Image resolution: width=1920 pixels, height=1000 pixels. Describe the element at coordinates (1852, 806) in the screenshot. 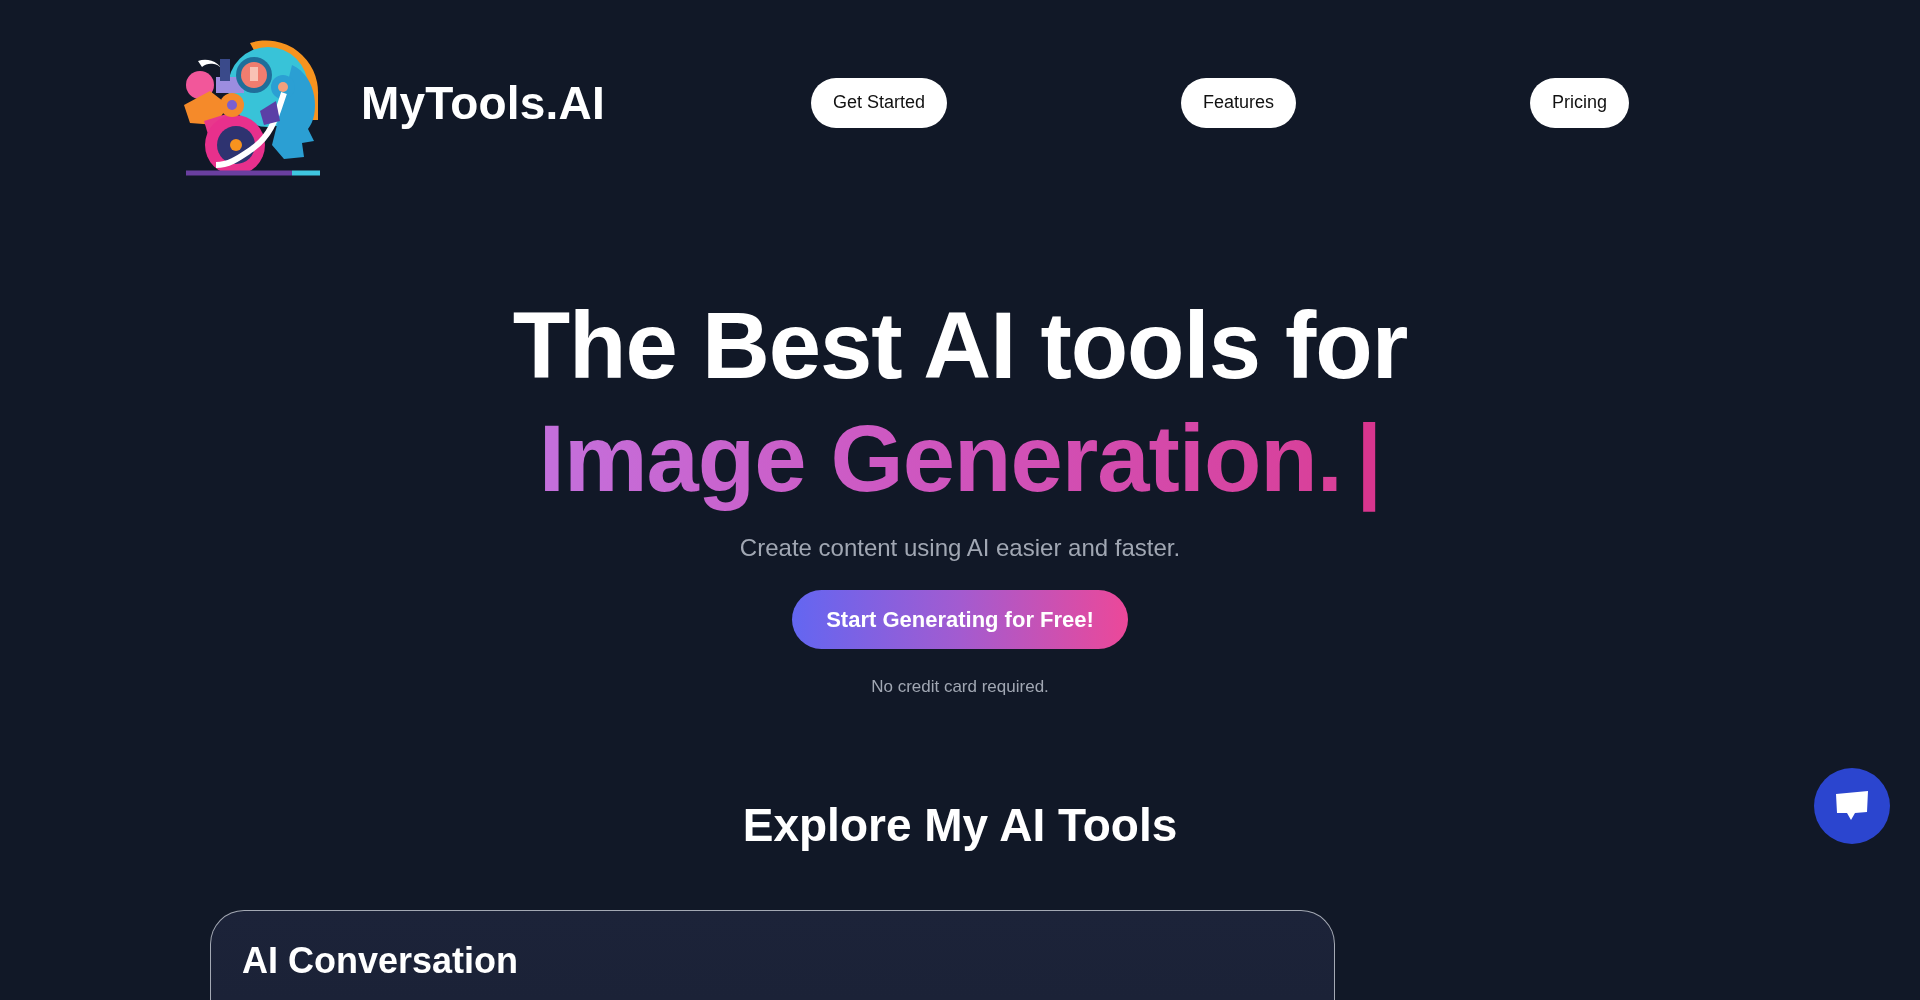

I see `speech-bubble-icon` at that location.